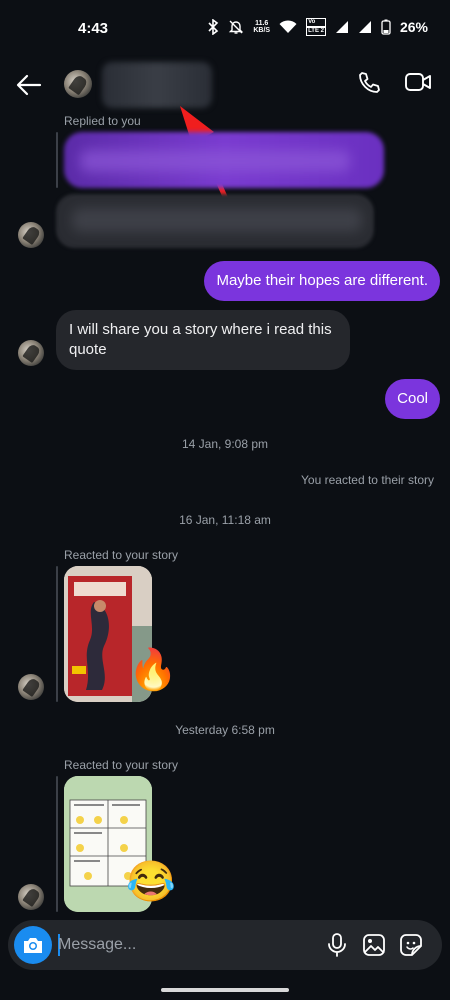  Describe the element at coordinates (288, 26) in the screenshot. I see `wifi-icon` at that location.